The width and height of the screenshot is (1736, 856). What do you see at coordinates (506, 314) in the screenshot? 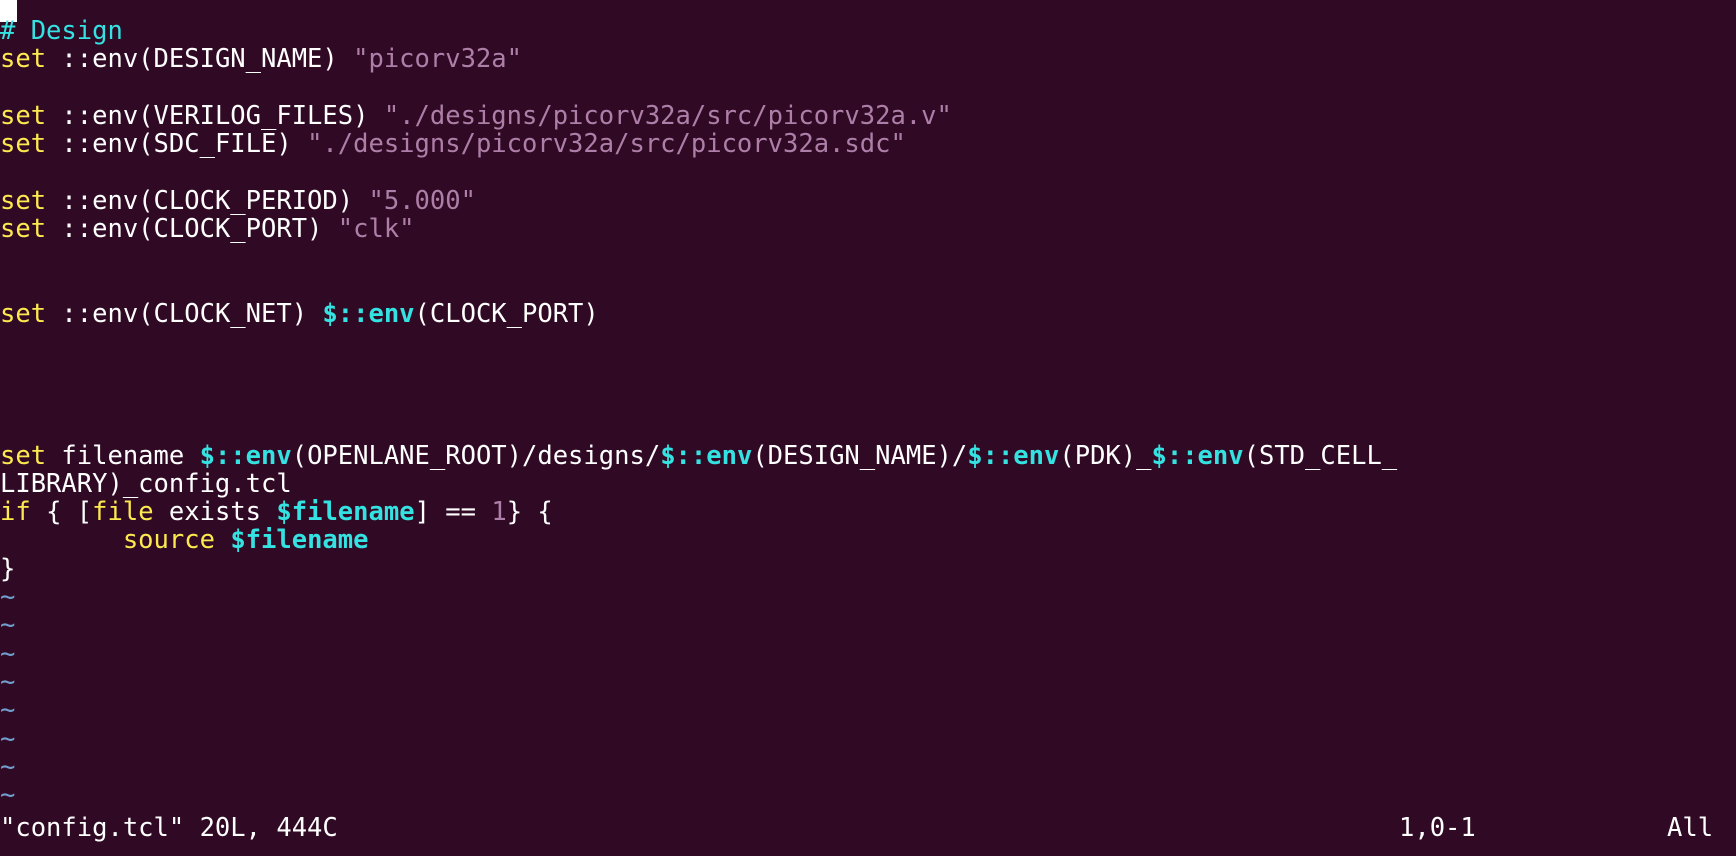
I see `code-token-plain: (CLOCK_PORT)` at bounding box center [506, 314].